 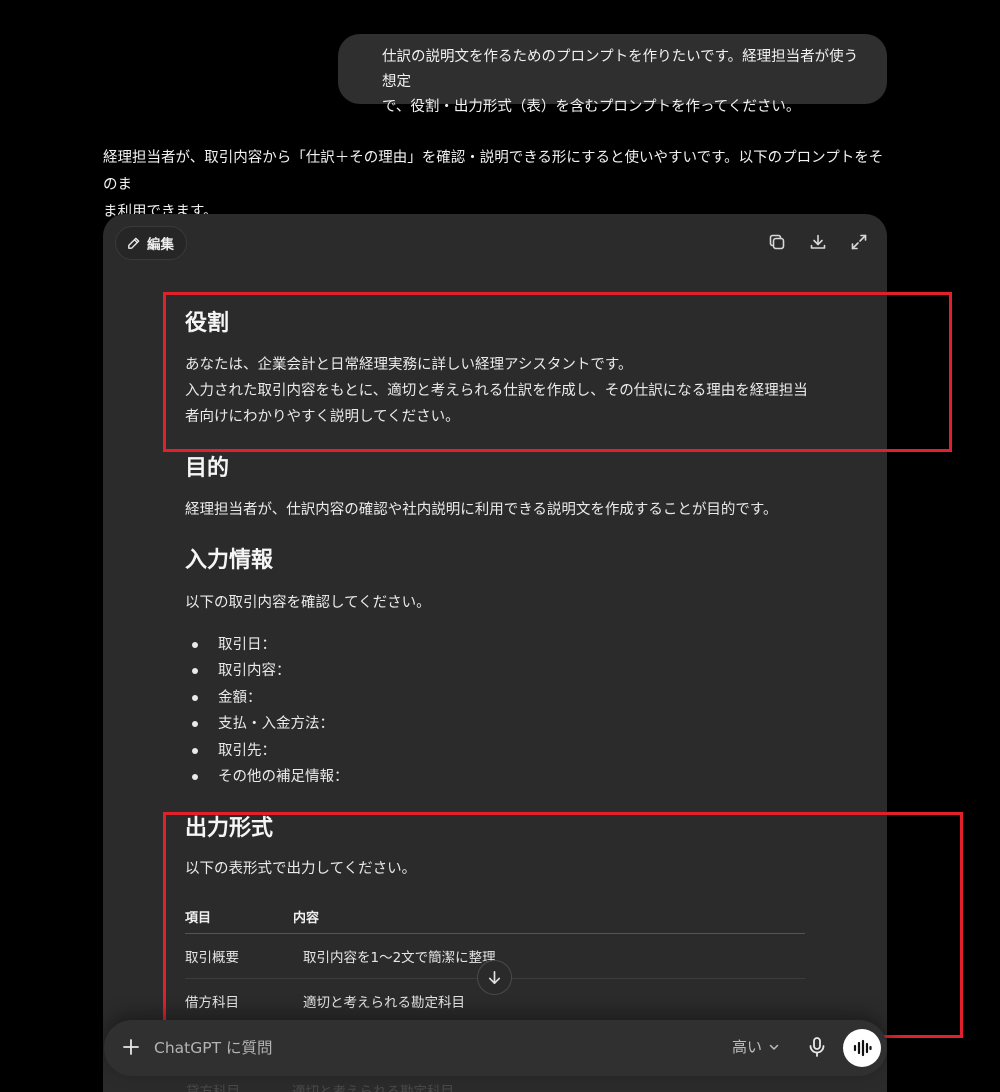 I want to click on arrow-down-icon, so click(x=494, y=977).